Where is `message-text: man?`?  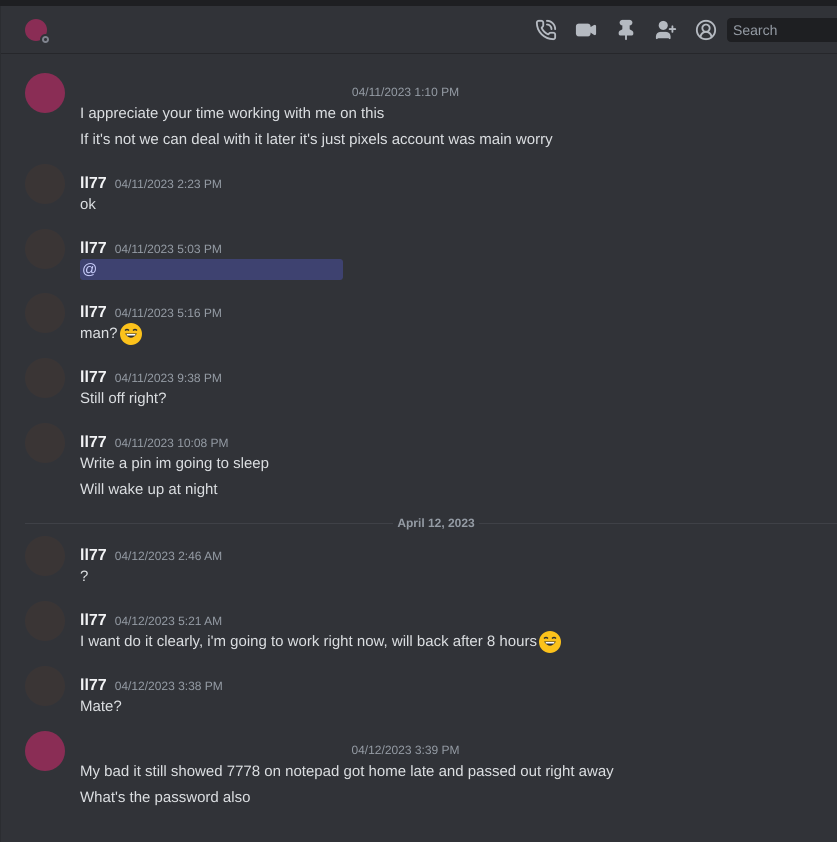 message-text: man? is located at coordinates (99, 334).